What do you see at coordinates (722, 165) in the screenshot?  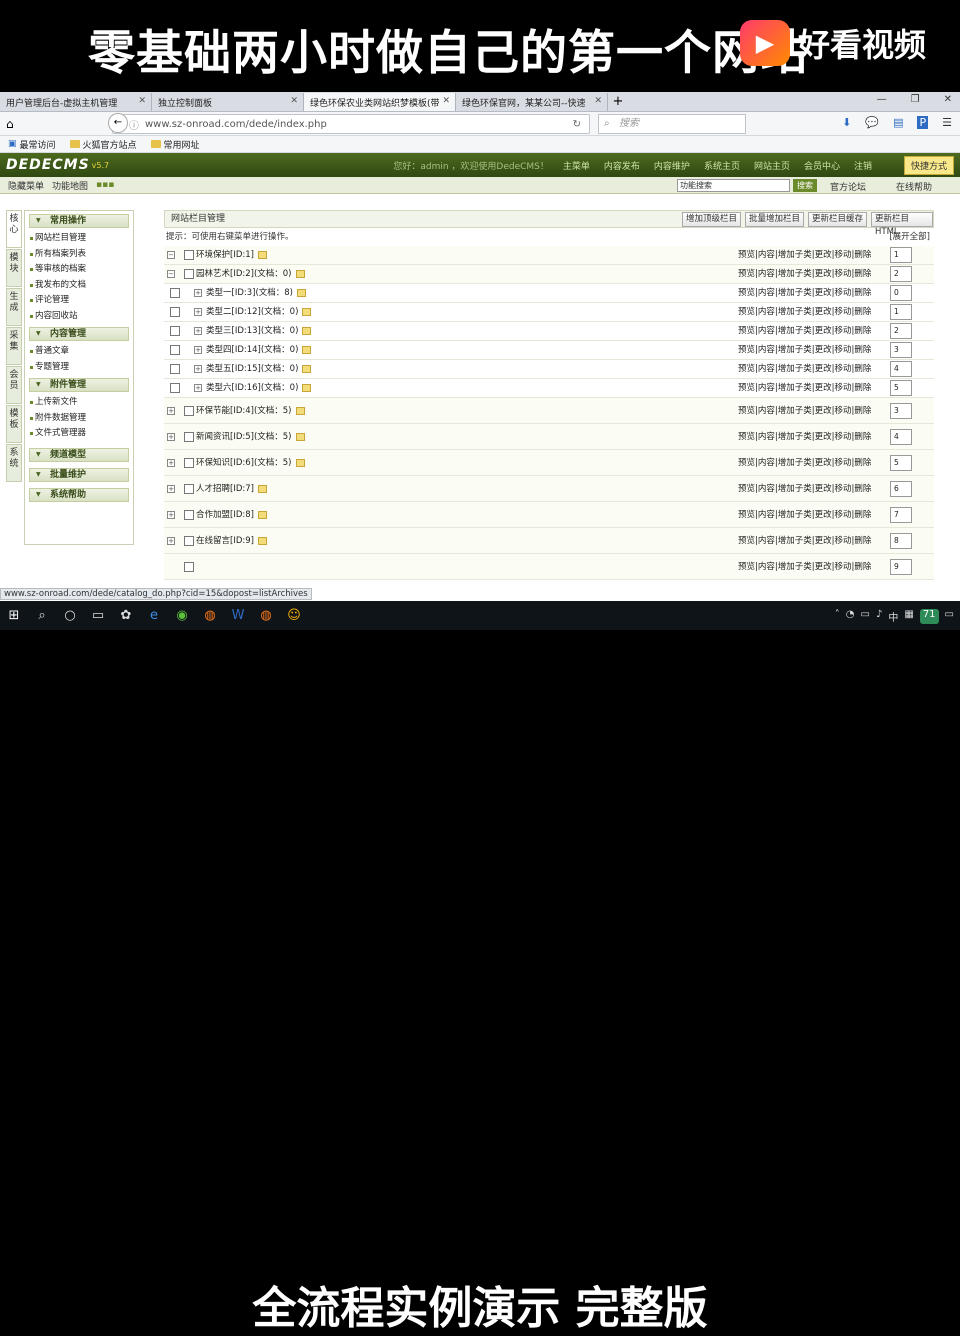 I see `menu-system-home: 系统主页` at bounding box center [722, 165].